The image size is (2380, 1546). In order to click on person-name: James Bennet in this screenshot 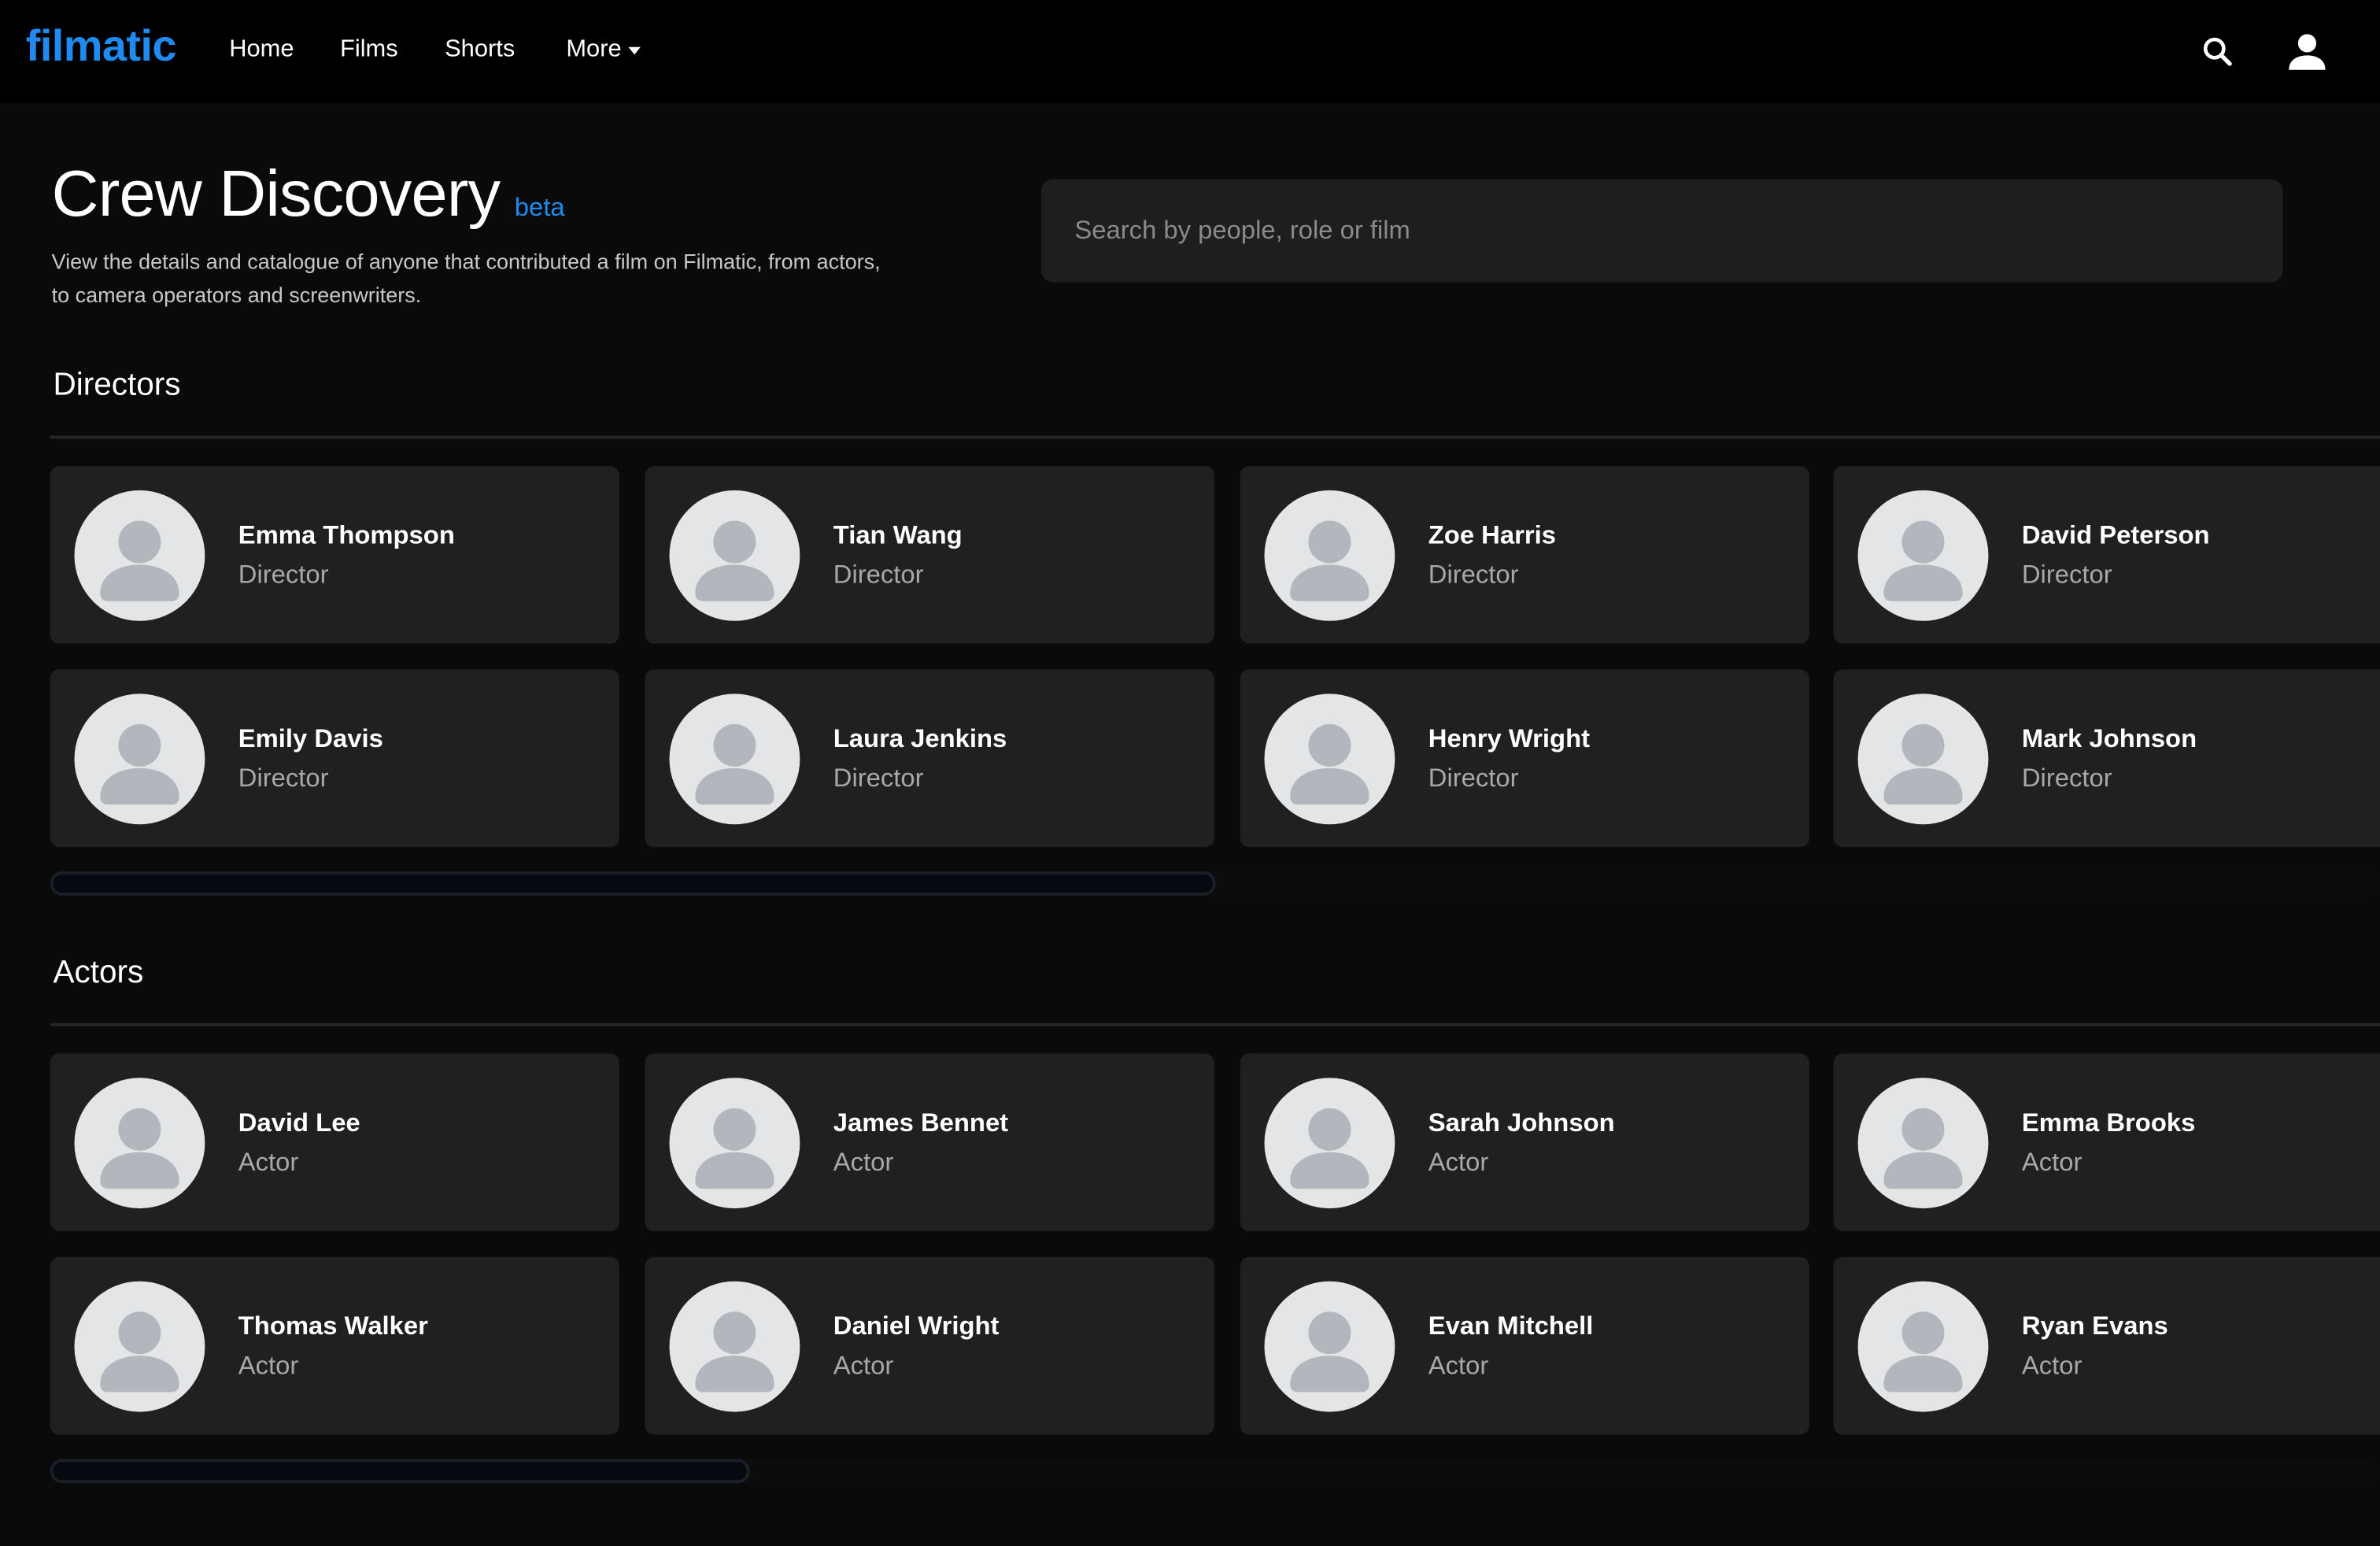, I will do `click(921, 1122)`.